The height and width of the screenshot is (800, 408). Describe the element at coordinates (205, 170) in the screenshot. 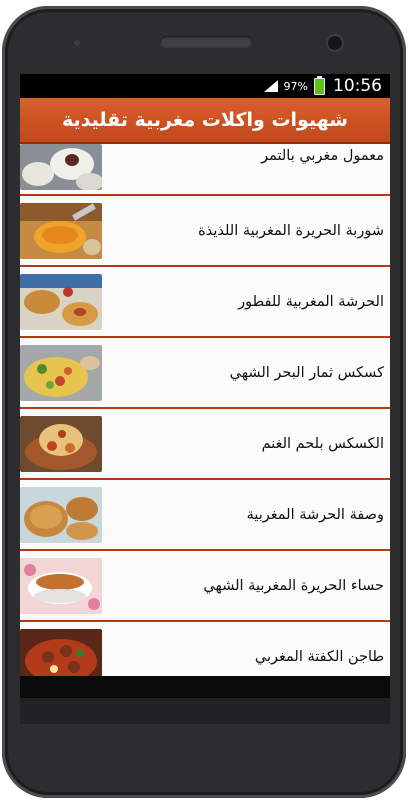

I see `recipe-list-item: معمول مغربي بالتمر` at that location.